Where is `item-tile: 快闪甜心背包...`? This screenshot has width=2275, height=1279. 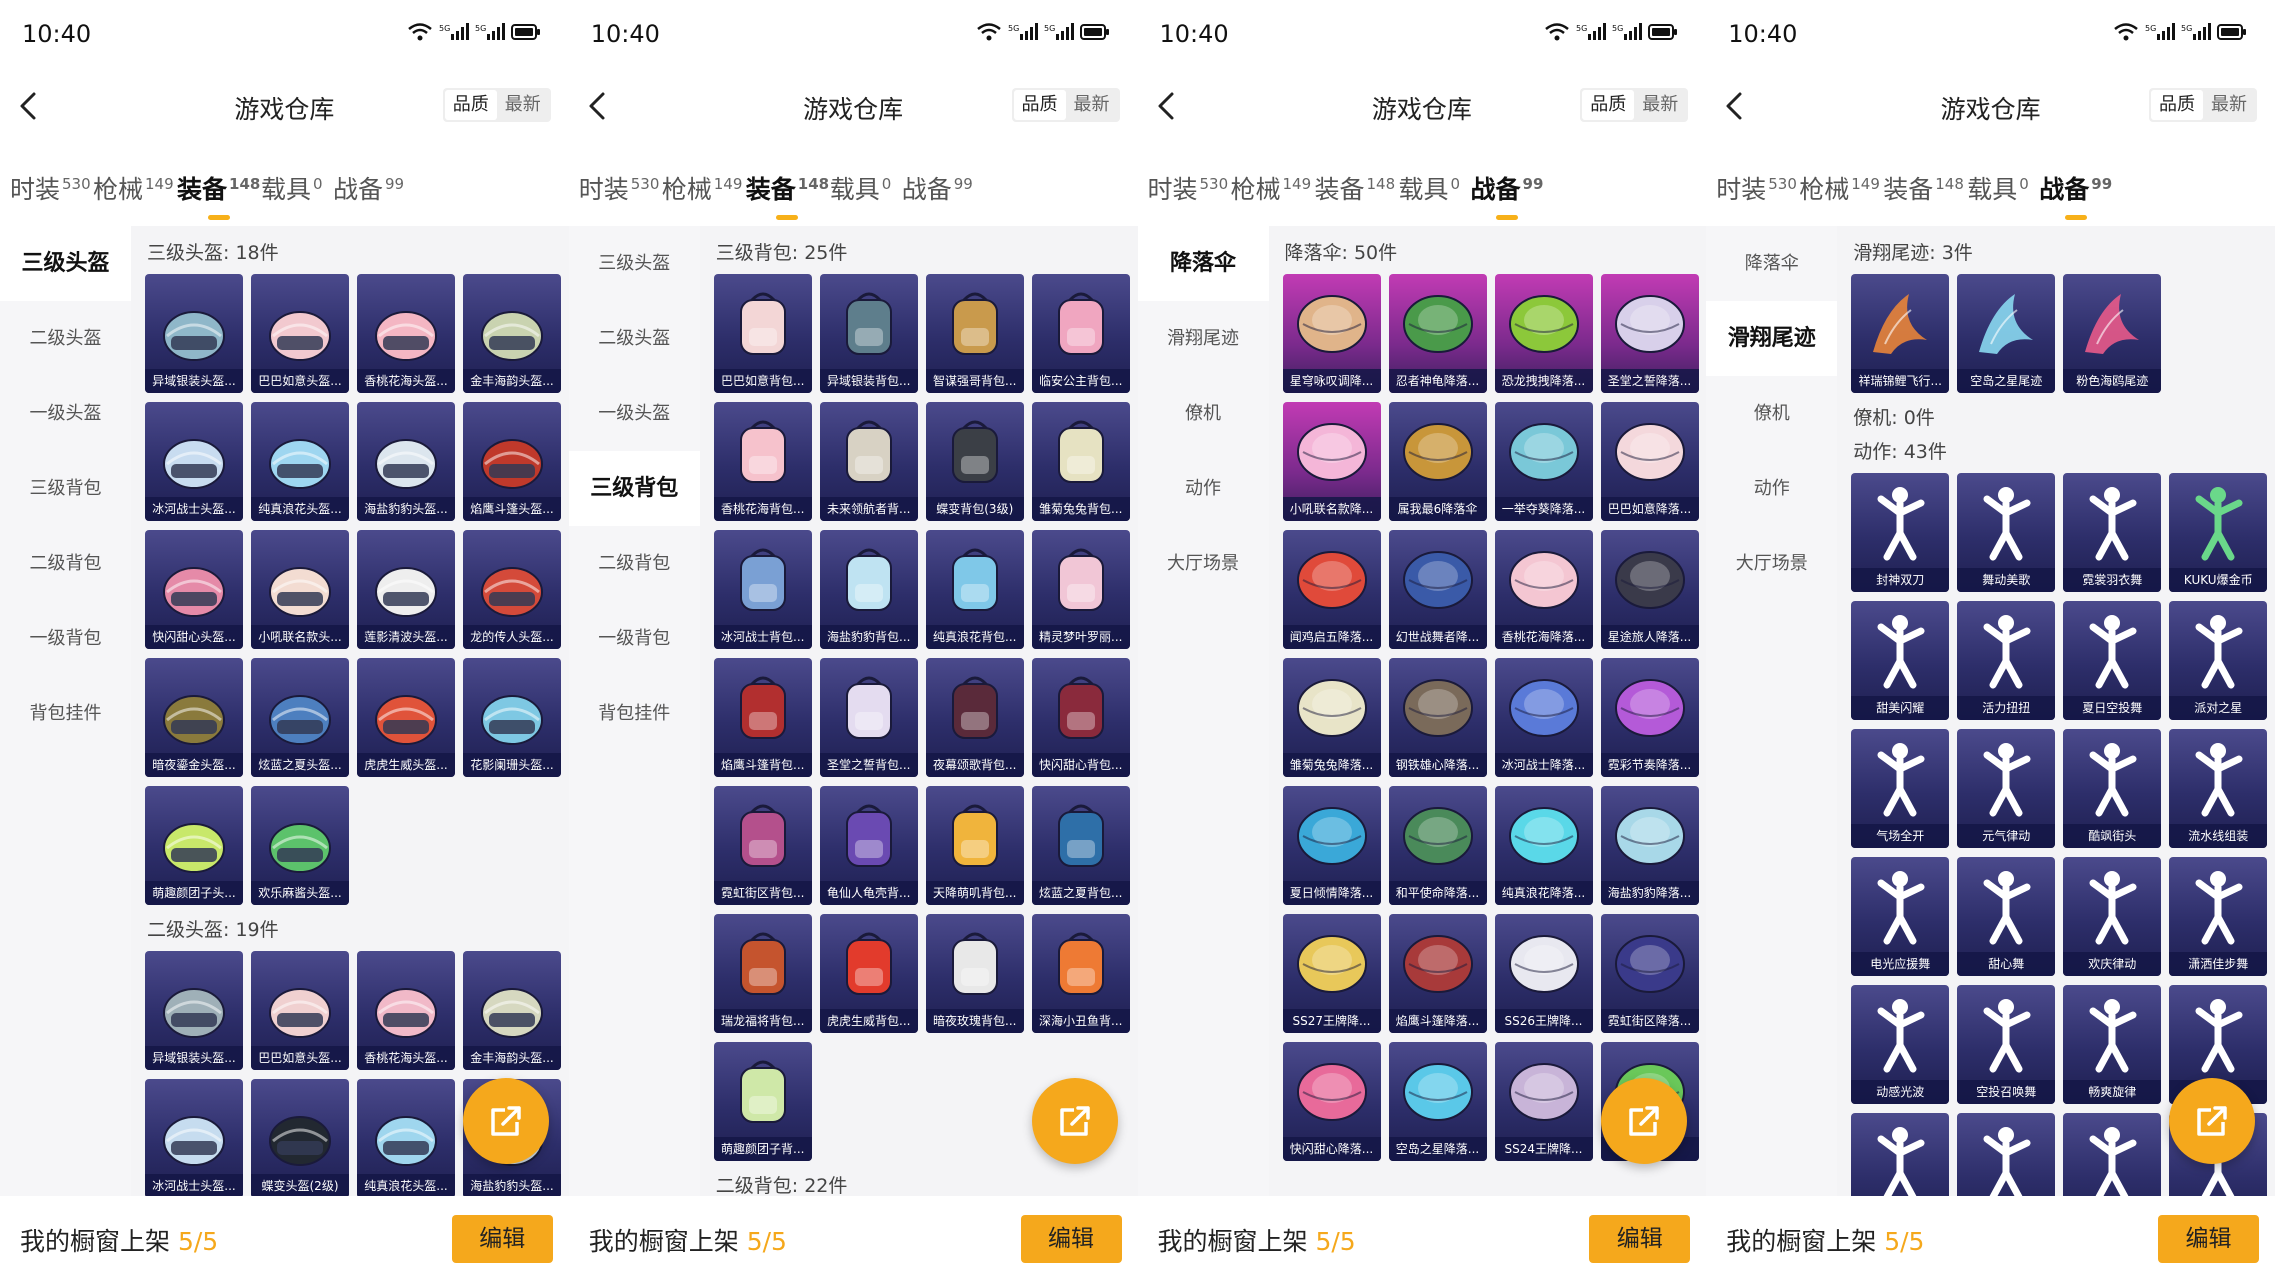
item-tile: 快闪甜心背包... is located at coordinates (1080, 717).